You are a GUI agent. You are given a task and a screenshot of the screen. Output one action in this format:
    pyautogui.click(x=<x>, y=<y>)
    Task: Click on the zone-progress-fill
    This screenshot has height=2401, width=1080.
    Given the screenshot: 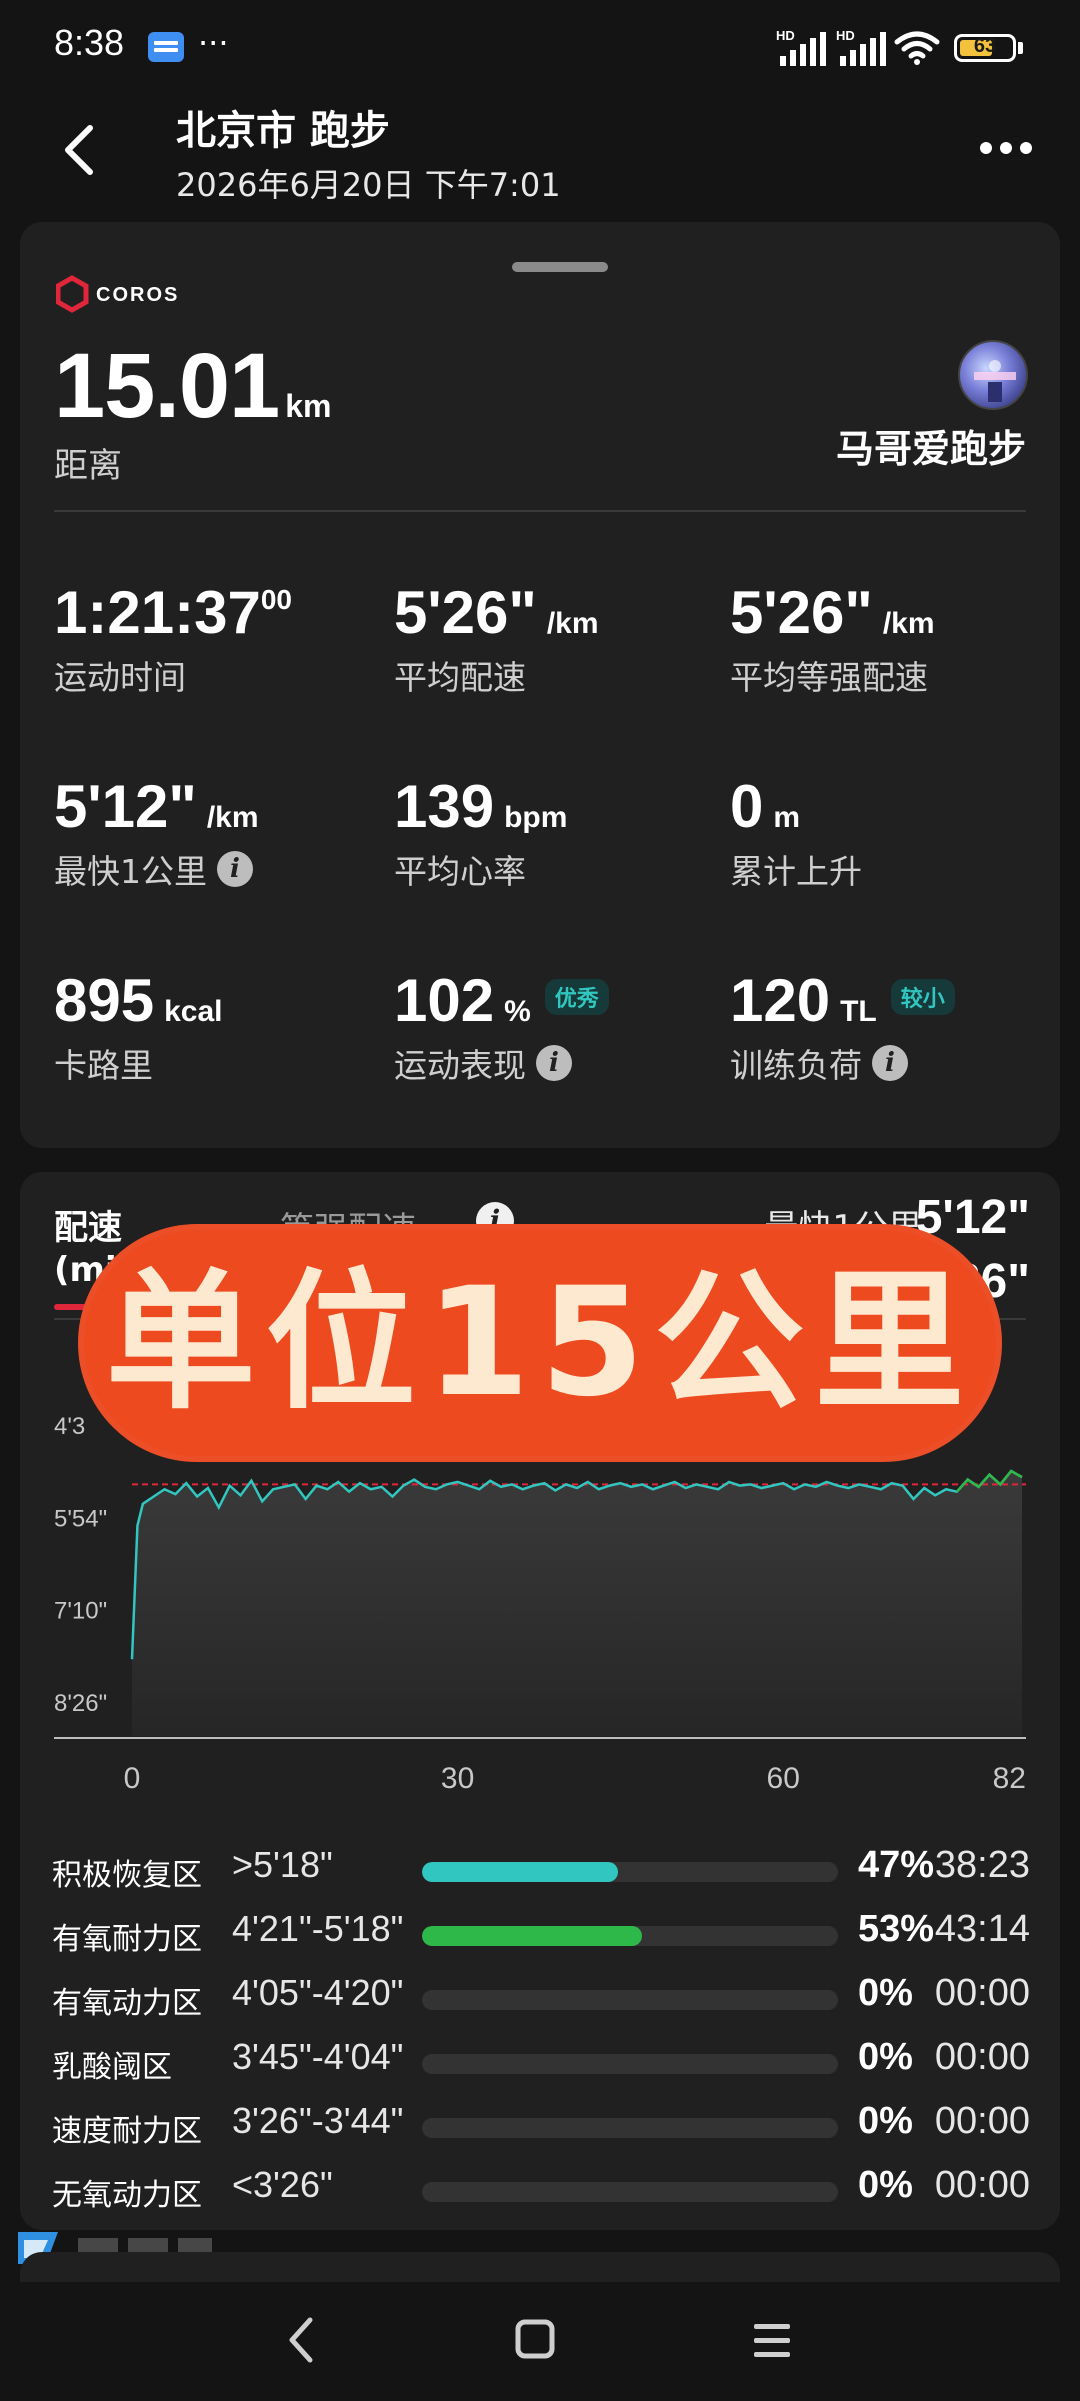 What is the action you would take?
    pyautogui.click(x=532, y=1936)
    